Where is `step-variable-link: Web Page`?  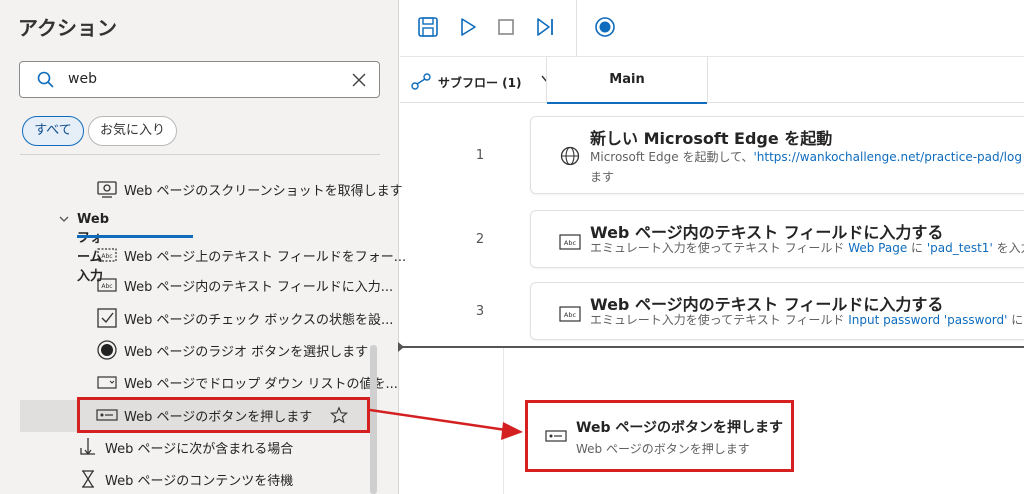
step-variable-link: Web Page is located at coordinates (877, 248).